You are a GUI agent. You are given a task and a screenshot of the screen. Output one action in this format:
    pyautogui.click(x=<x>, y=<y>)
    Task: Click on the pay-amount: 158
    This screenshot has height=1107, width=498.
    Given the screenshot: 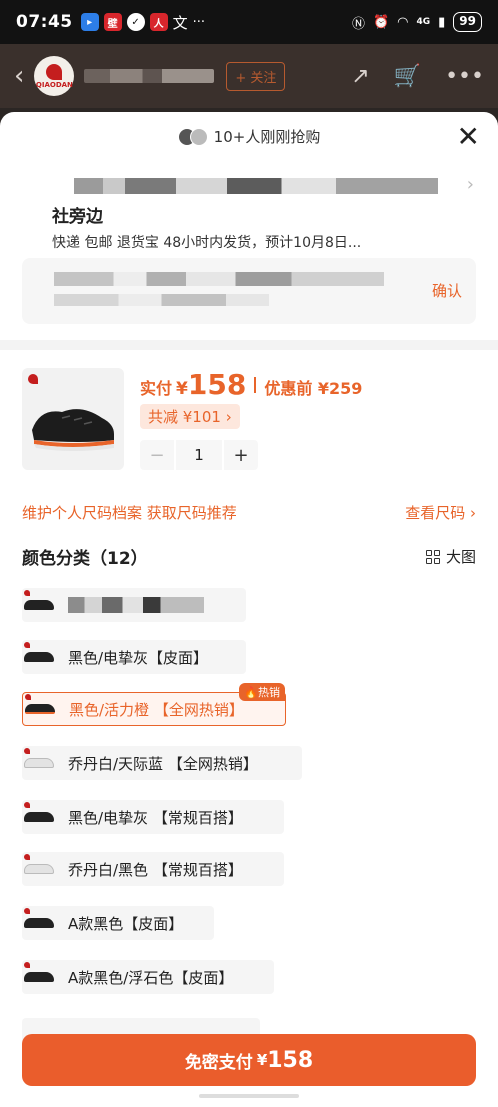 What is the action you would take?
    pyautogui.click(x=290, y=1060)
    